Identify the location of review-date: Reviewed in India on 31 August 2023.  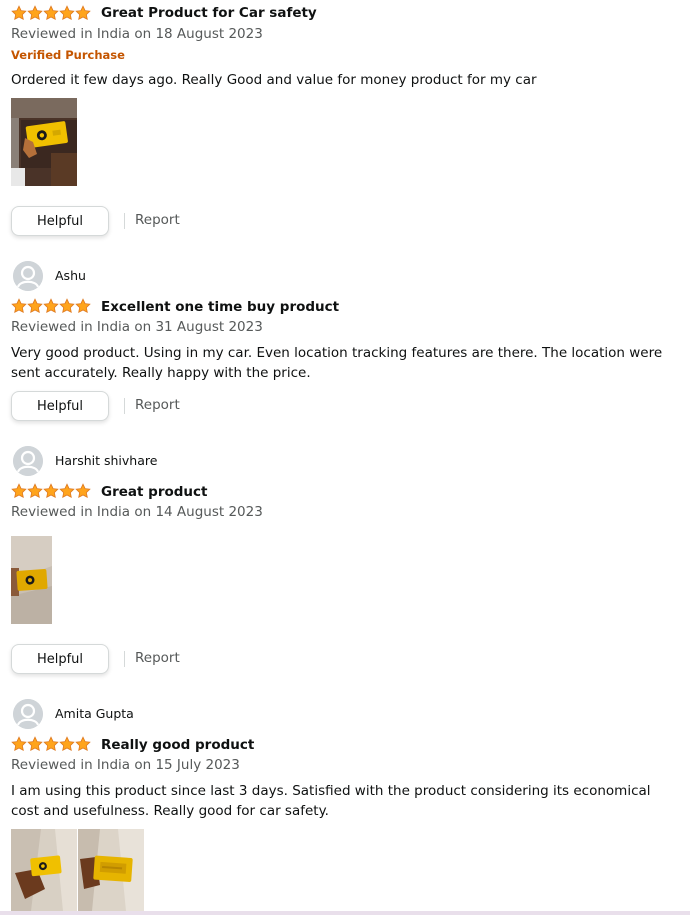
(137, 327).